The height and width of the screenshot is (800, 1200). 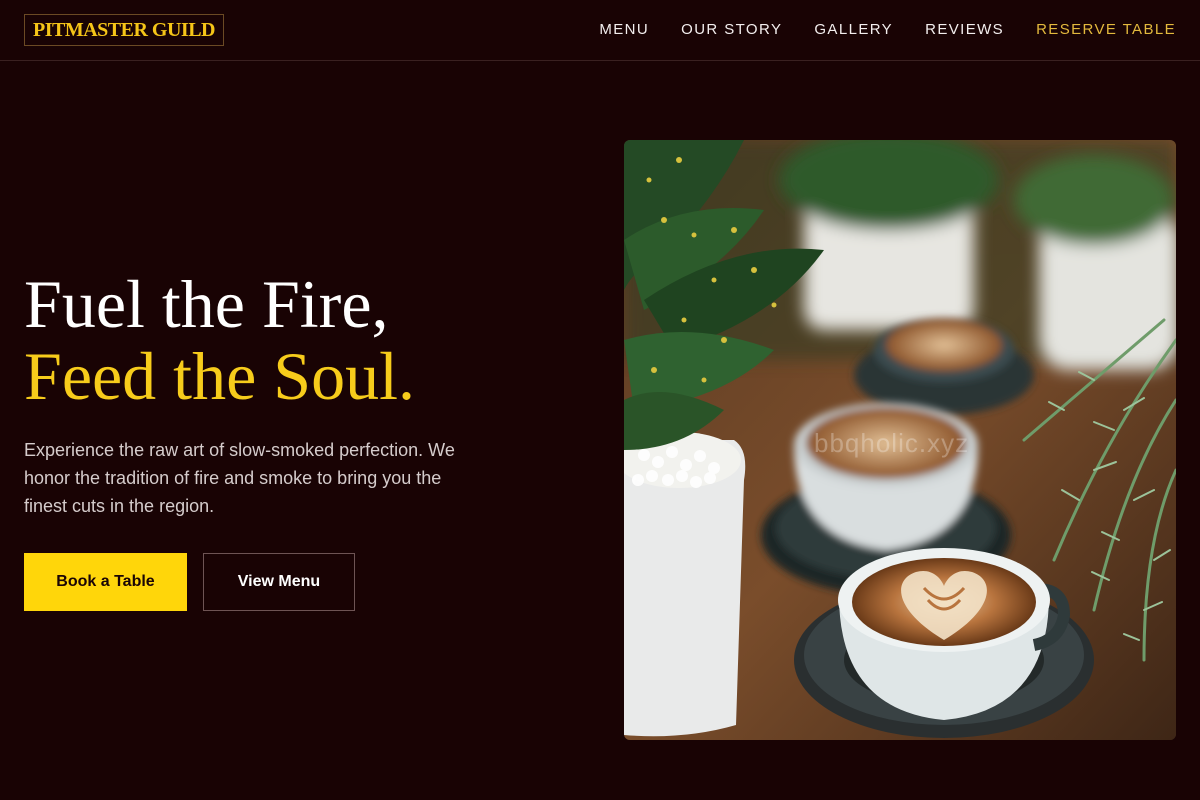 I want to click on headline-line-1: Fuel the Fire,, so click(x=206, y=304).